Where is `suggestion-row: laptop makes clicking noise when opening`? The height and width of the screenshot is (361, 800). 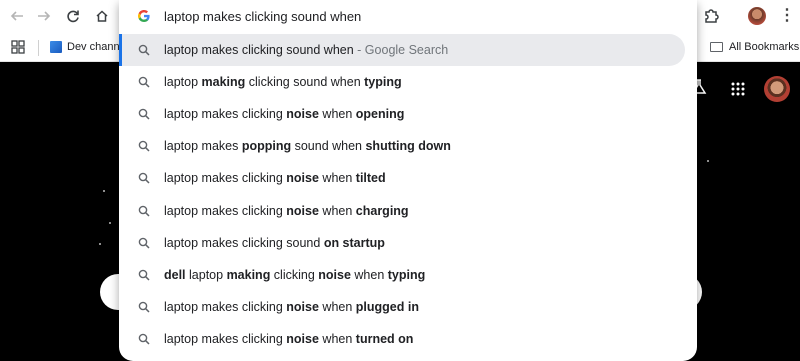
suggestion-row: laptop makes clicking noise when opening is located at coordinates (402, 114).